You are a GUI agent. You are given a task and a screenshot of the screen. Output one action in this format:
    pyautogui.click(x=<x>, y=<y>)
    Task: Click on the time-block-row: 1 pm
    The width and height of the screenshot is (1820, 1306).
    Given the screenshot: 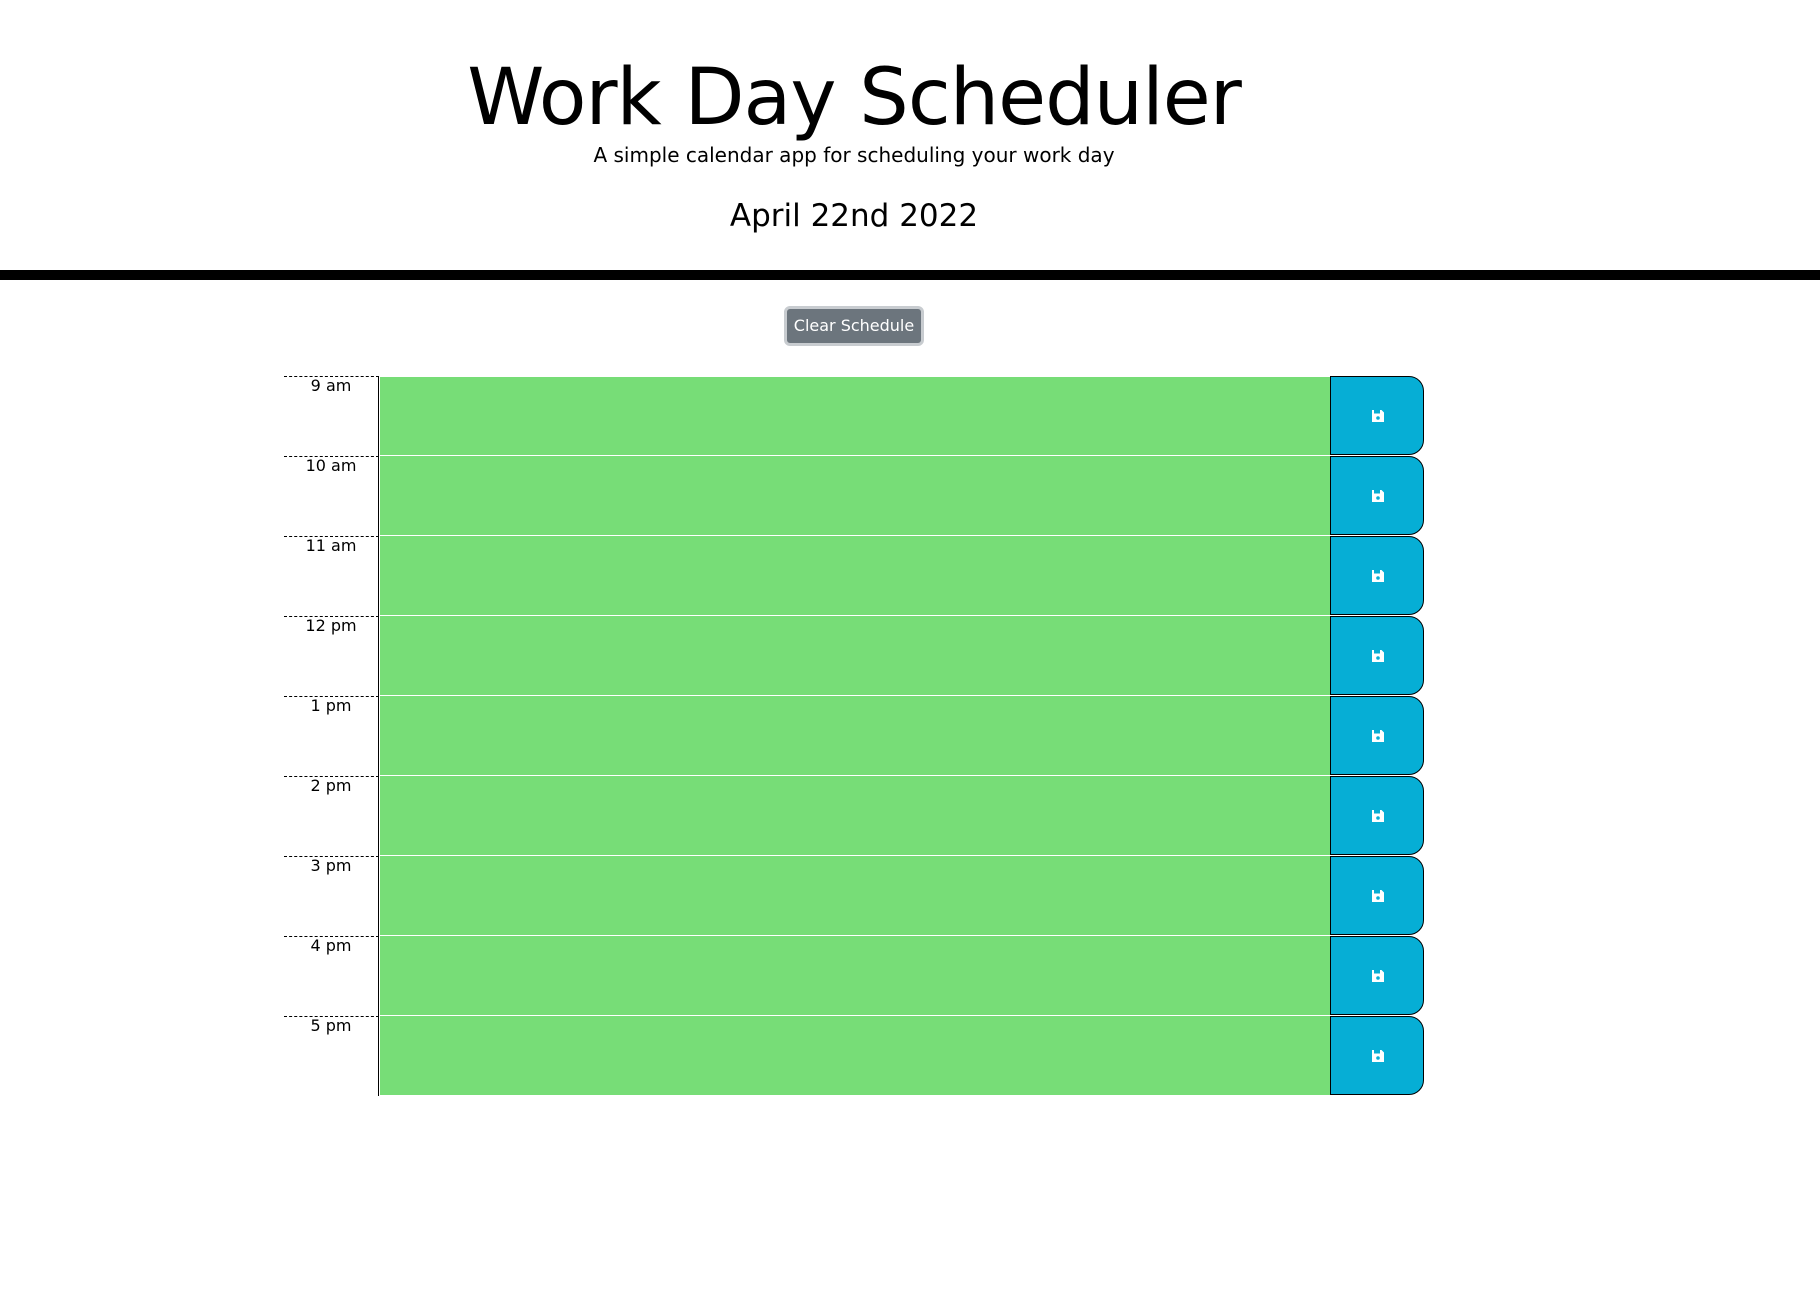 What is the action you would take?
    pyautogui.click(x=854, y=736)
    